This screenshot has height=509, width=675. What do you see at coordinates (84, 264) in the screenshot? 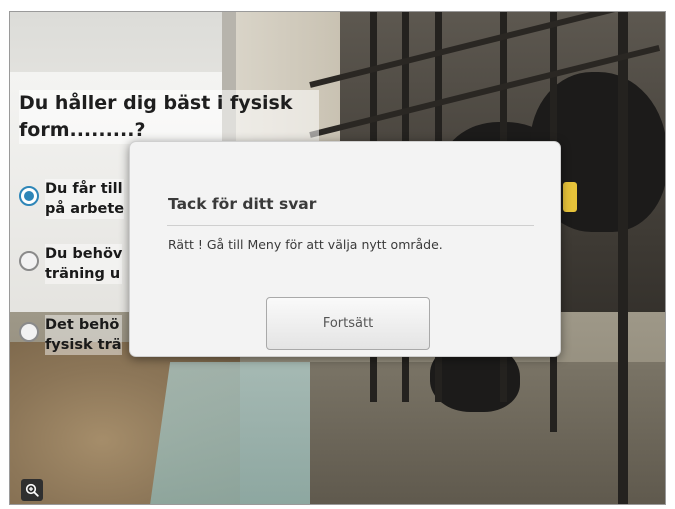
I see `answer-option-label: Du behöv träning u` at bounding box center [84, 264].